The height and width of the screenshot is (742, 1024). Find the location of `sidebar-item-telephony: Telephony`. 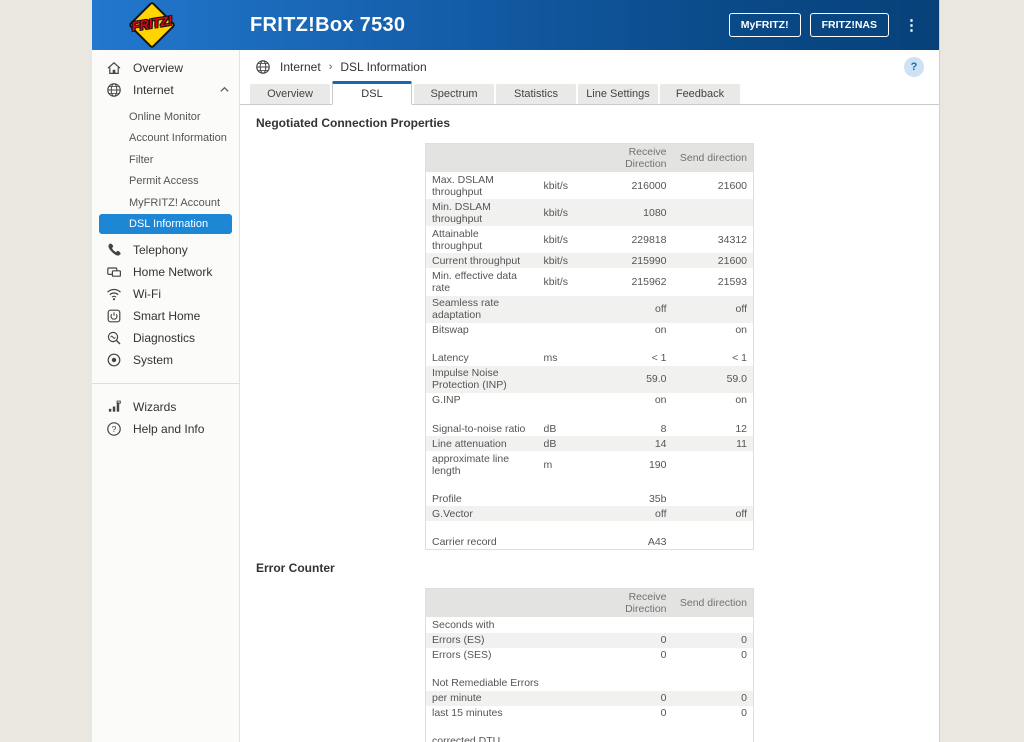

sidebar-item-telephony: Telephony is located at coordinates (165, 250).